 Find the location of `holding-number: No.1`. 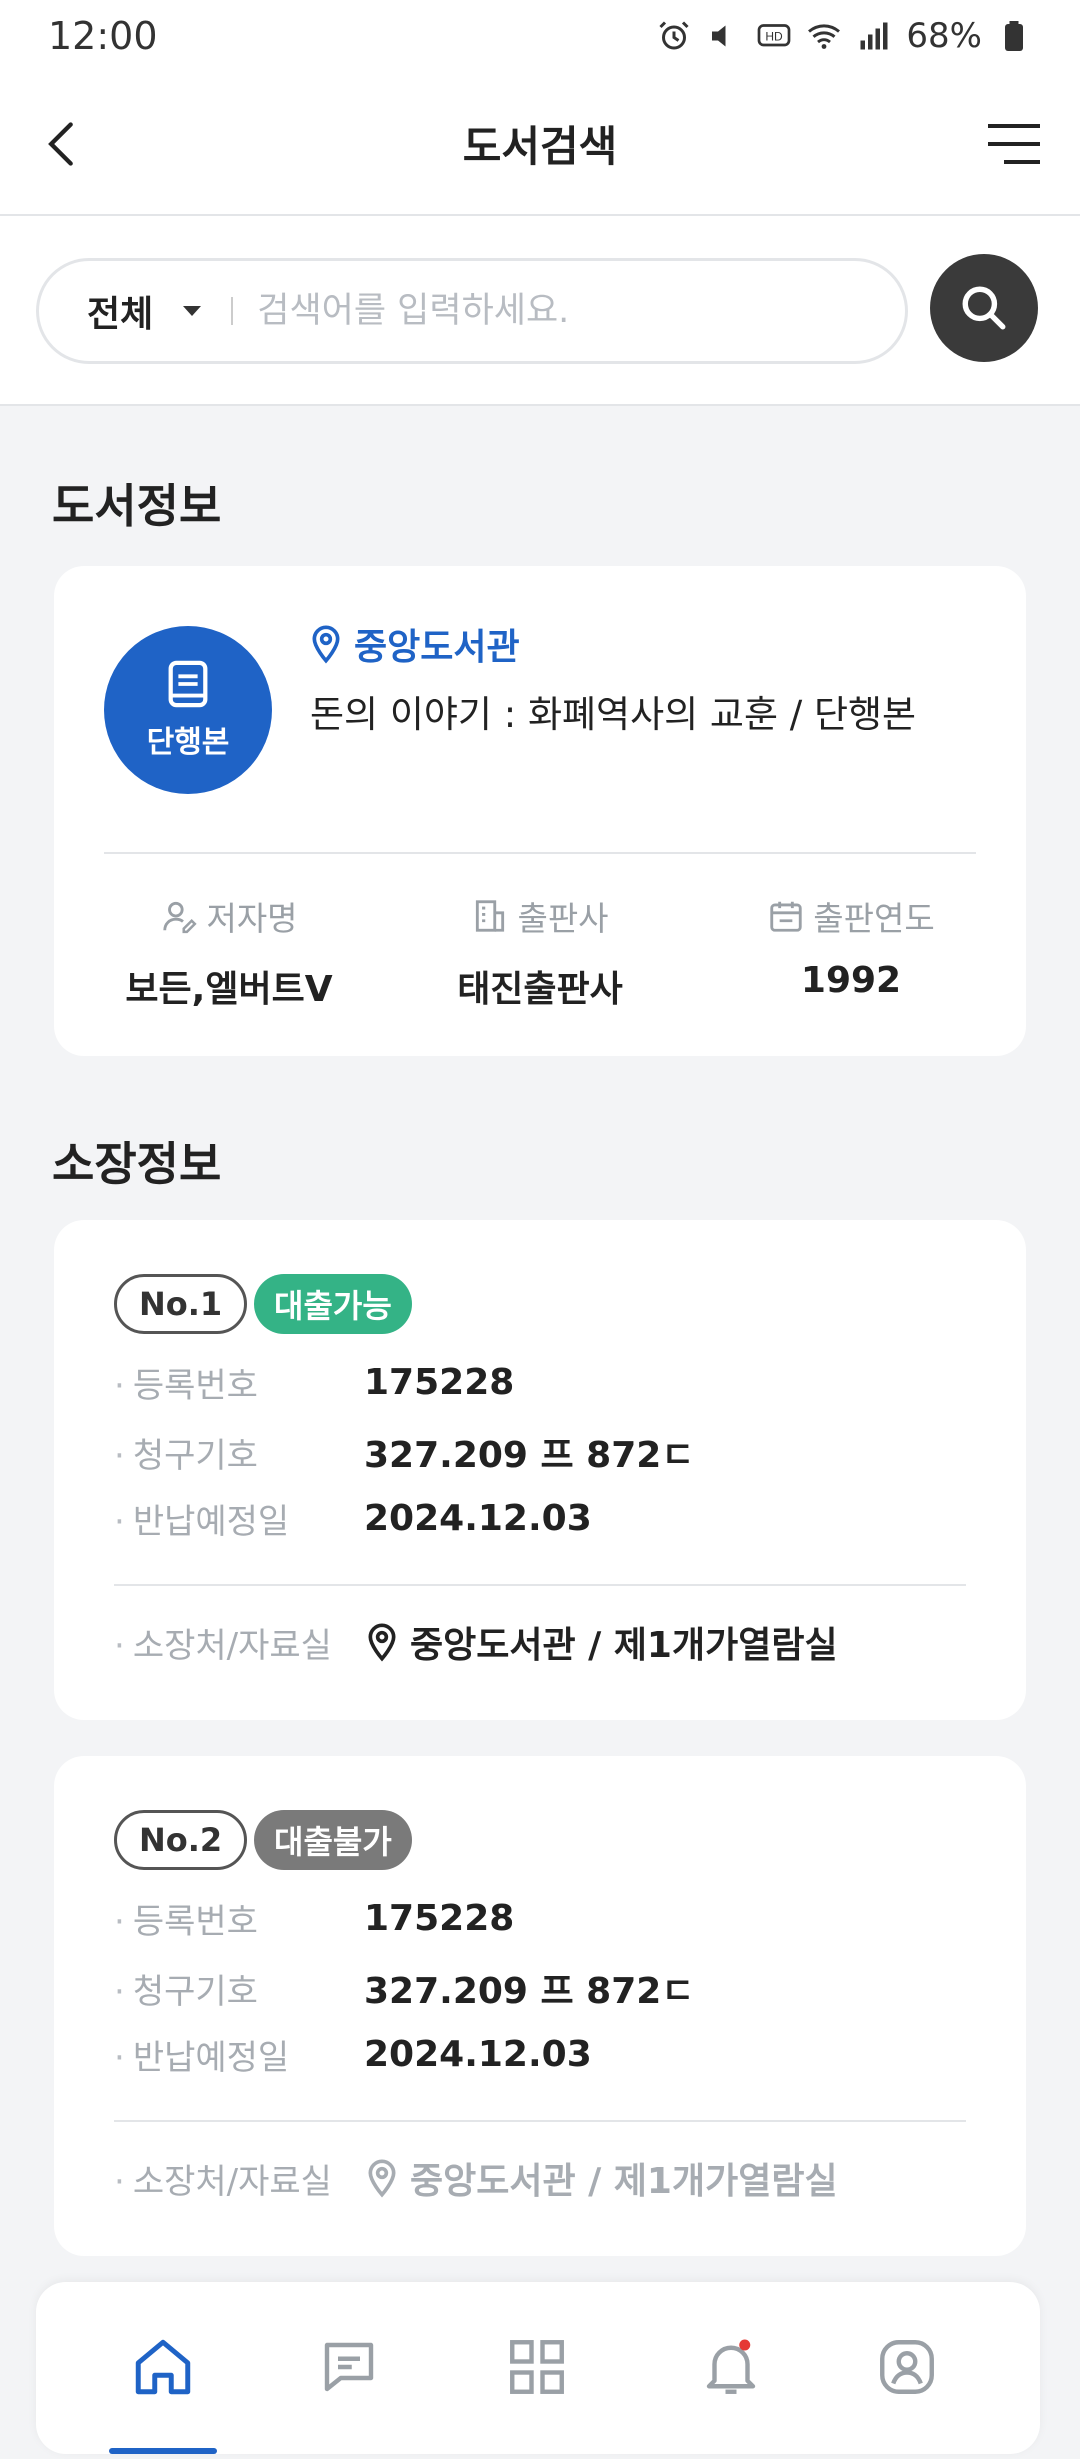

holding-number: No.1 is located at coordinates (181, 1304).